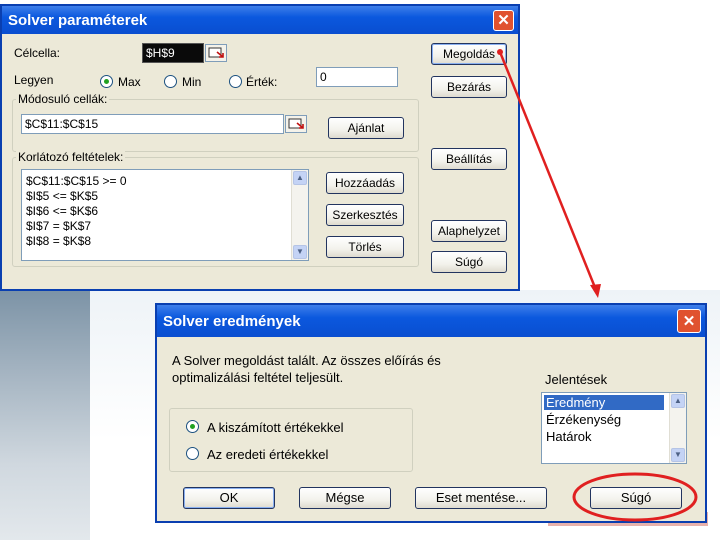 This screenshot has height=540, width=720. I want to click on solution-options-group, so click(291, 440).